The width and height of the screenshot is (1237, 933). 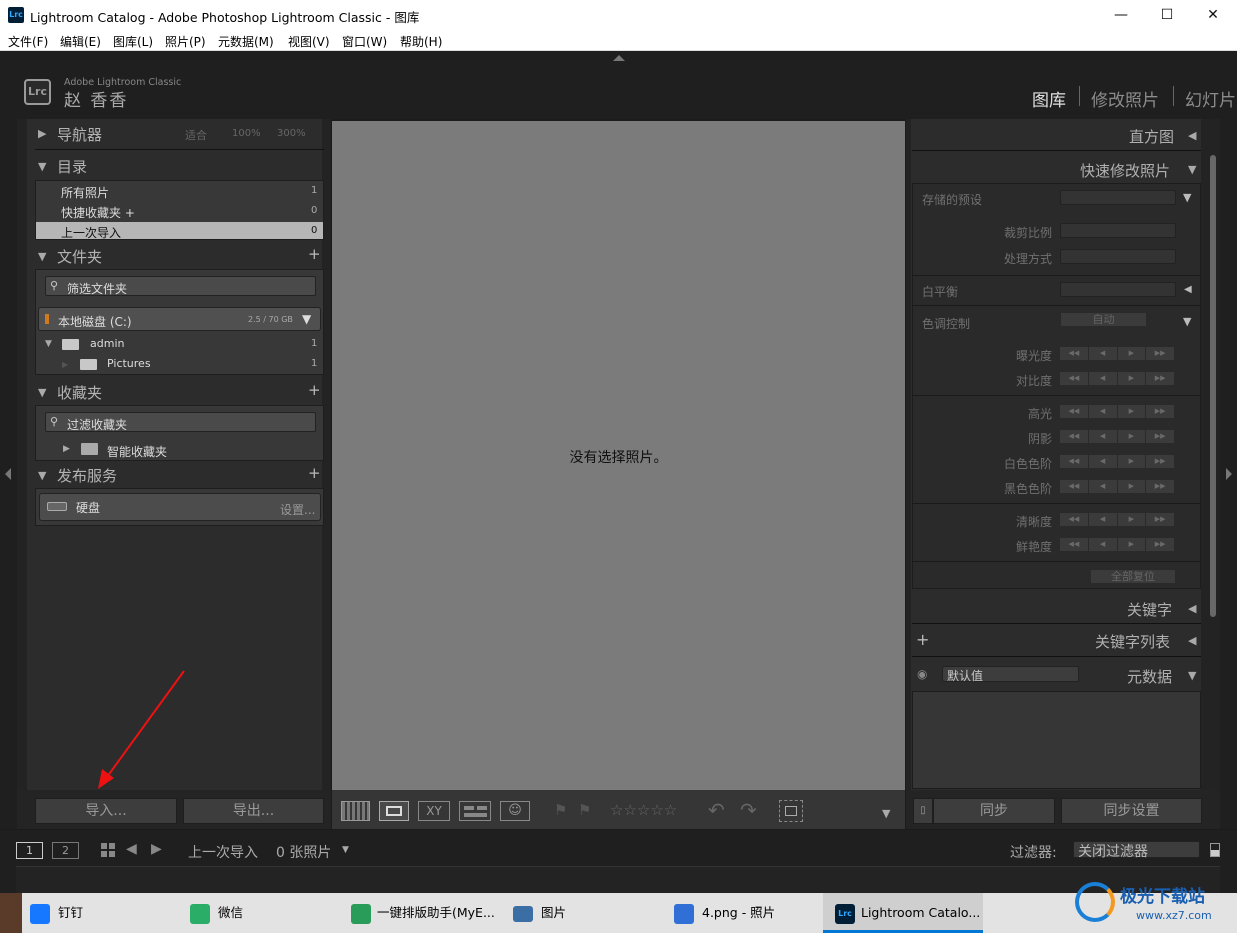 I want to click on menu-library: 图库(L), so click(x=133, y=41).